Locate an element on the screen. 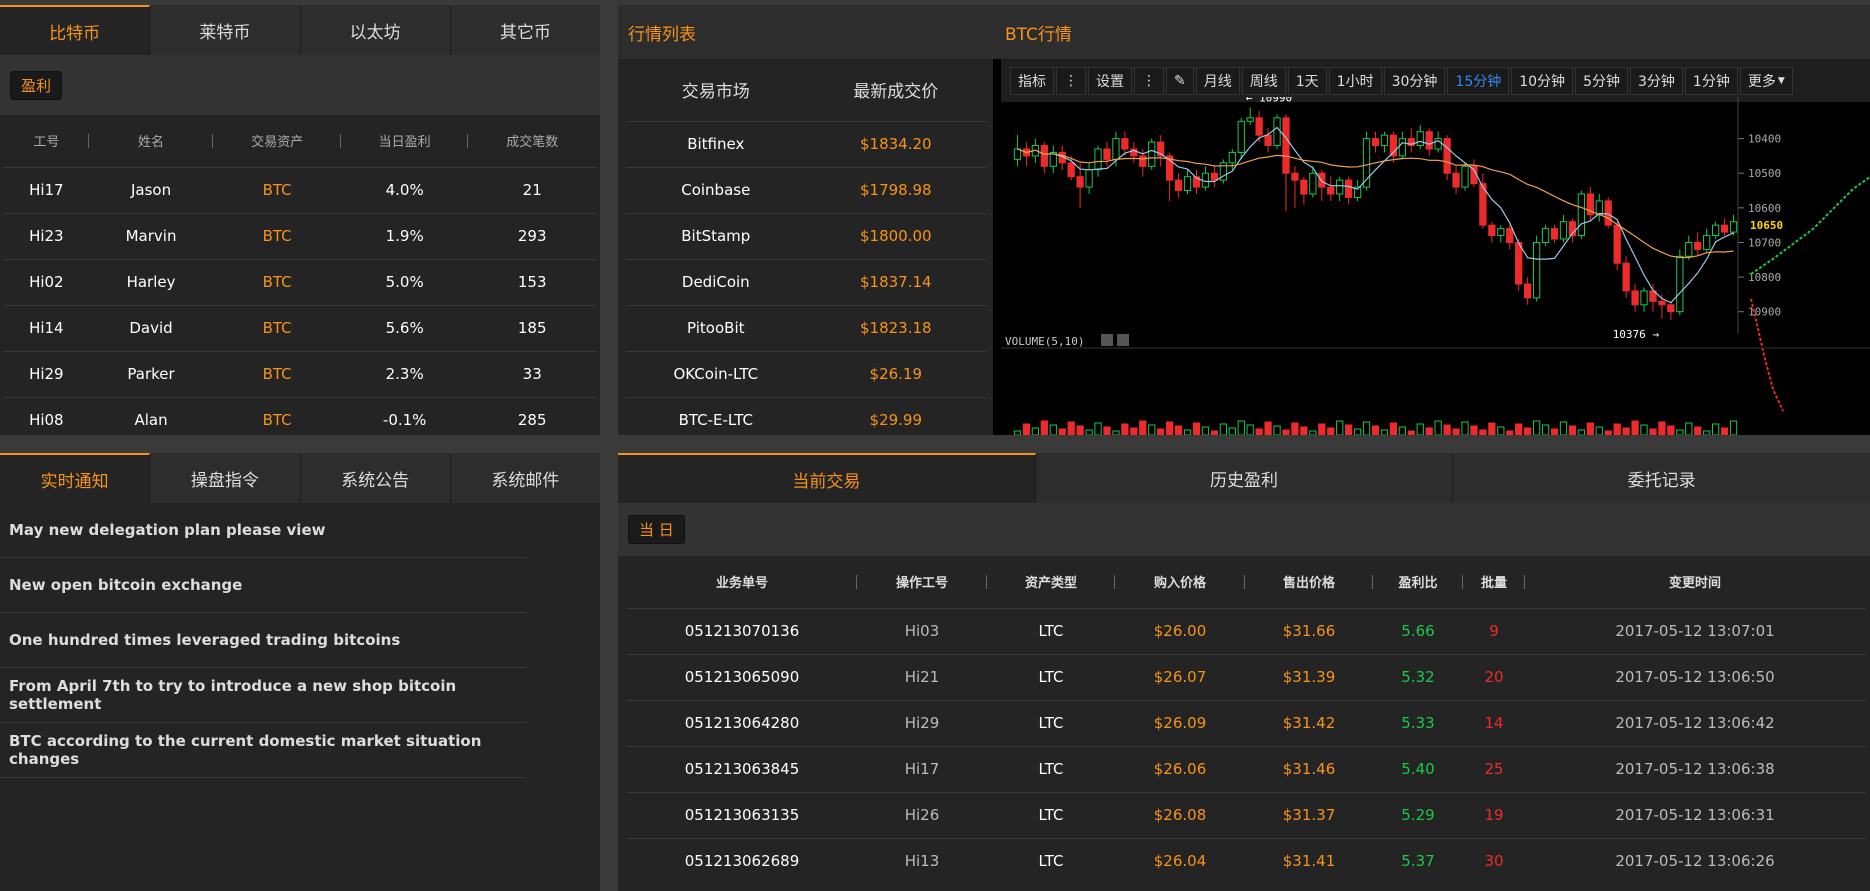  indicator-button: 指标 is located at coordinates (1032, 80).